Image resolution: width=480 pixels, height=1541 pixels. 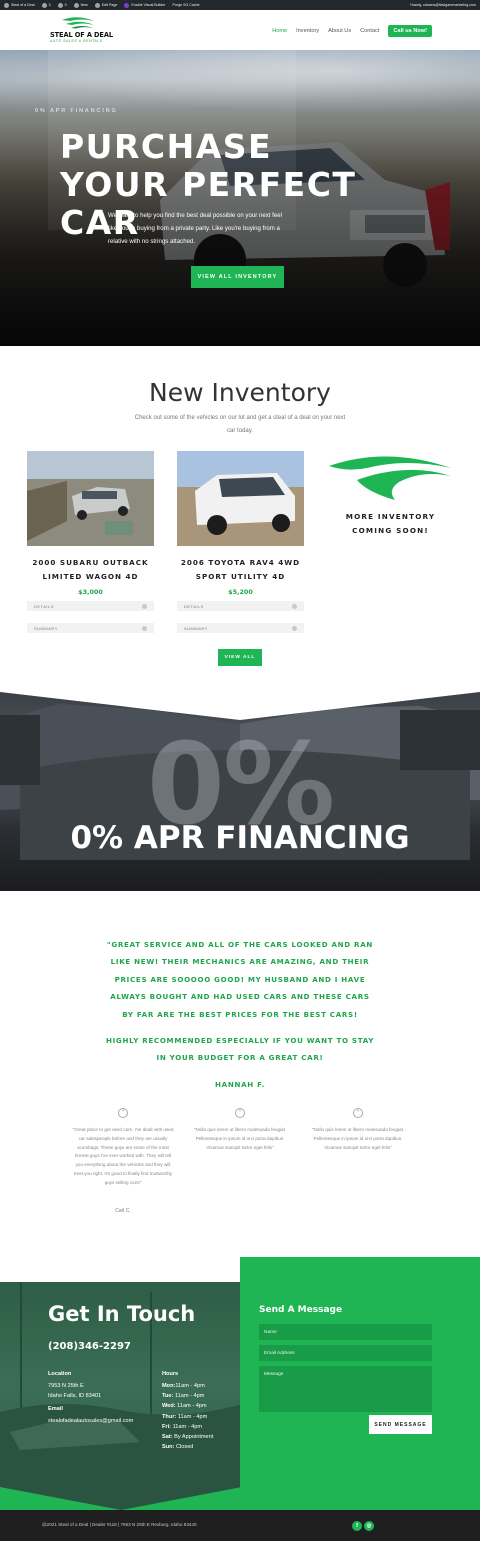 I want to click on address-line-1: 7953 N 25th E, so click(x=66, y=1386).